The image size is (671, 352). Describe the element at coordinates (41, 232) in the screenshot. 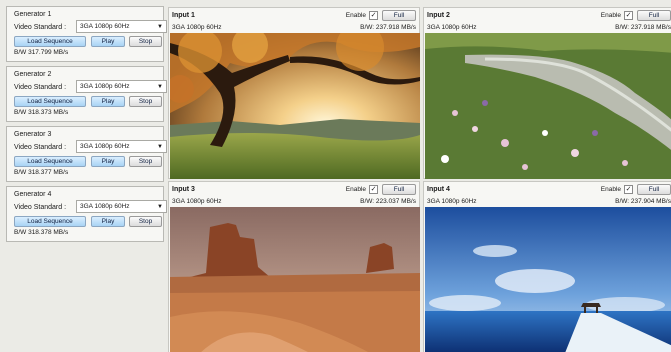

I see `generator-bandwidth: B/W 318.378 MB/s` at that location.